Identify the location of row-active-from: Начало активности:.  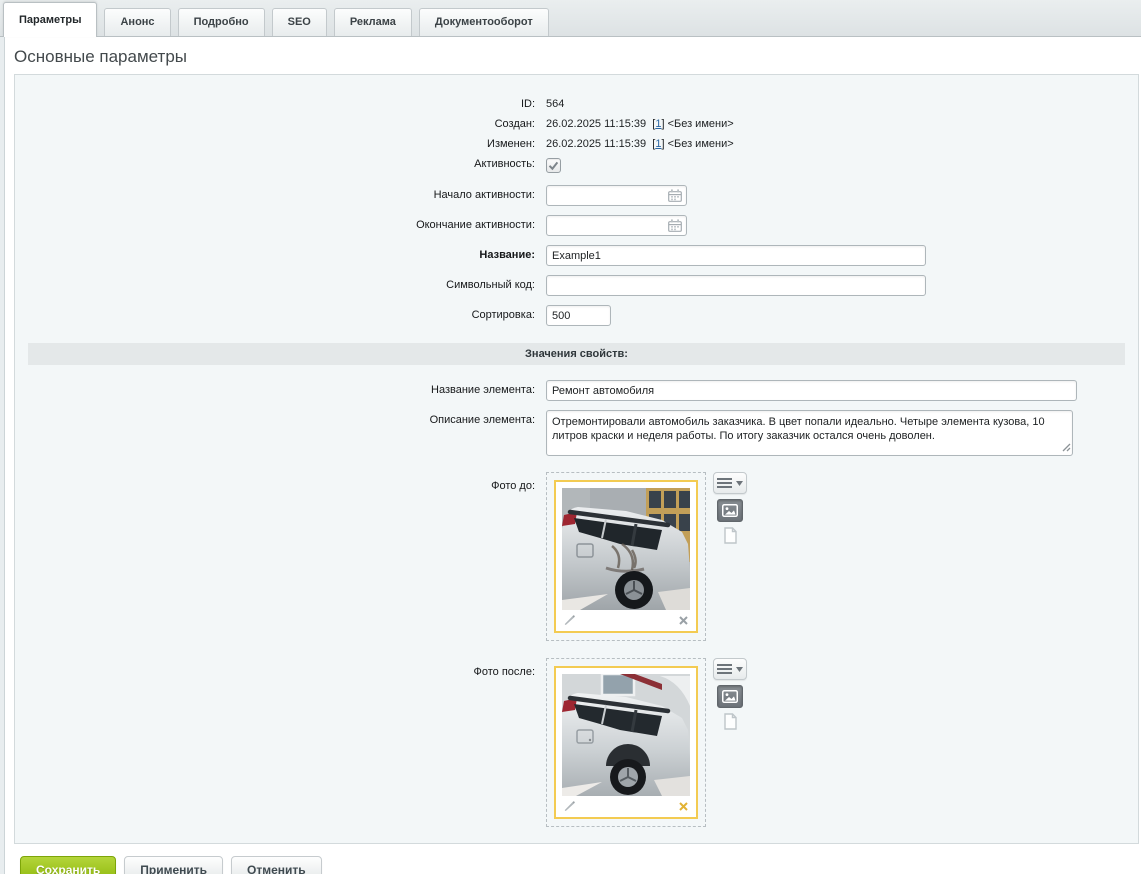
(576, 195).